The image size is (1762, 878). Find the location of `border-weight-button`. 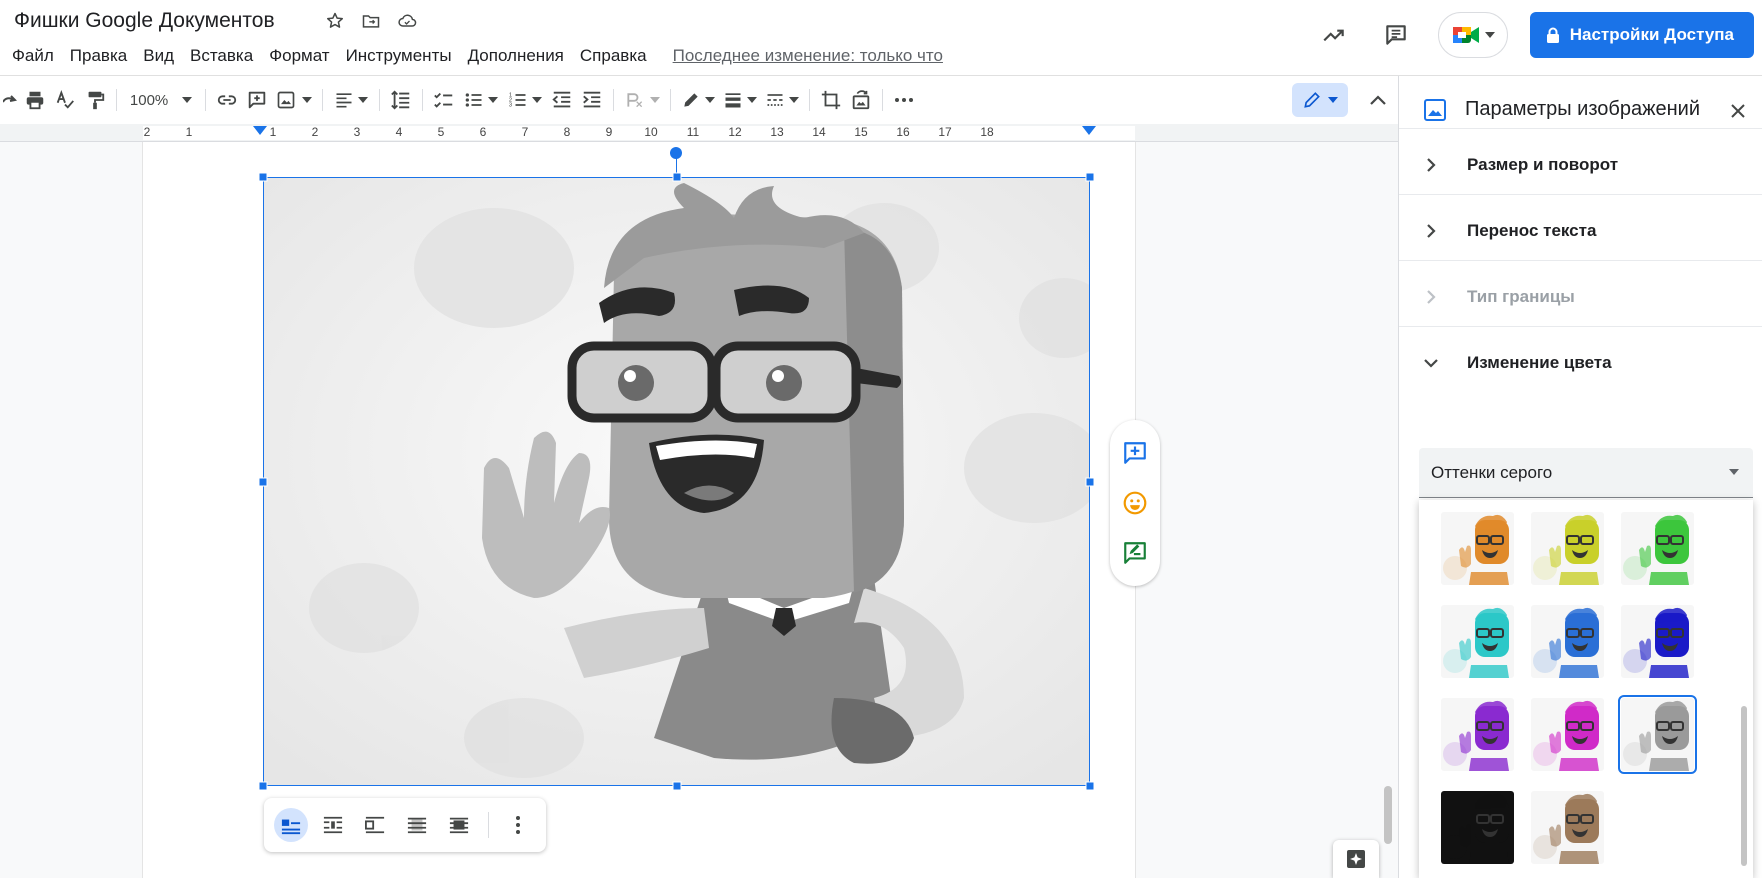

border-weight-button is located at coordinates (740, 100).